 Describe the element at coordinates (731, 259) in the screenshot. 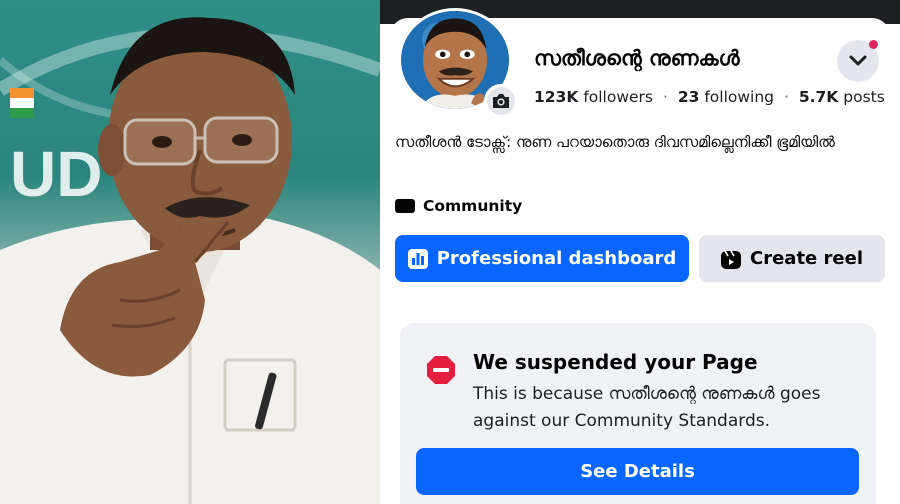

I see `reel-icon` at that location.